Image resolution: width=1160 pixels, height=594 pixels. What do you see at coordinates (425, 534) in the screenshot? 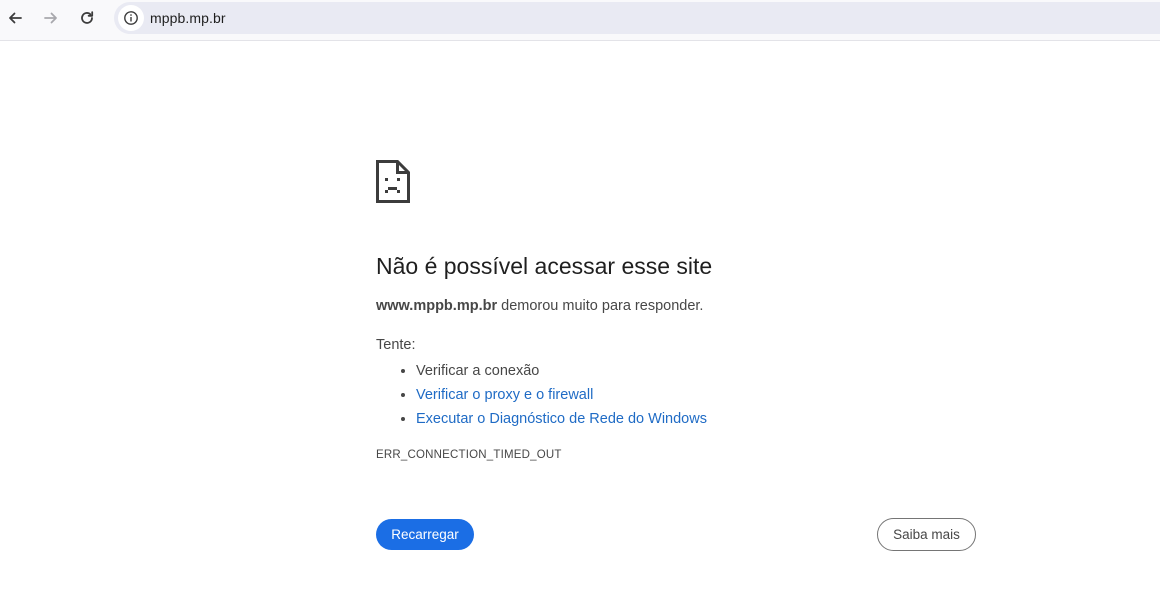
I see `reload-page-button: Recarregar` at bounding box center [425, 534].